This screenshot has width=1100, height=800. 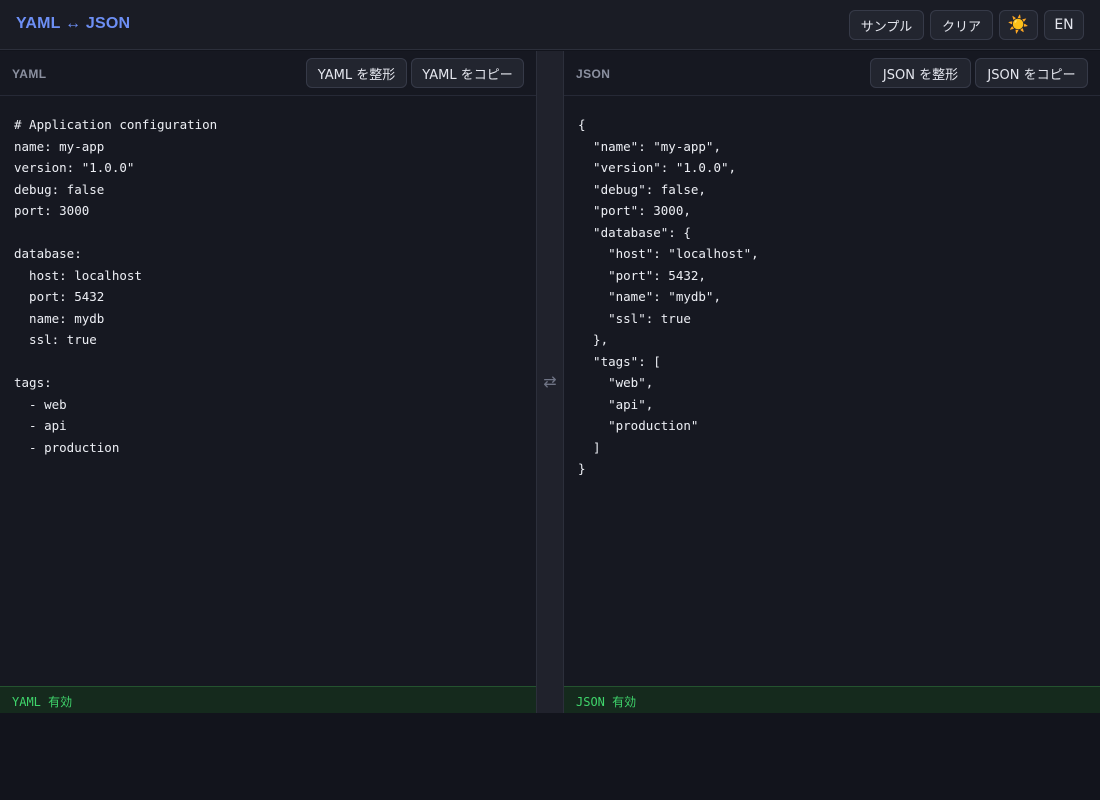 I want to click on clear-button: クリア, so click(x=961, y=25).